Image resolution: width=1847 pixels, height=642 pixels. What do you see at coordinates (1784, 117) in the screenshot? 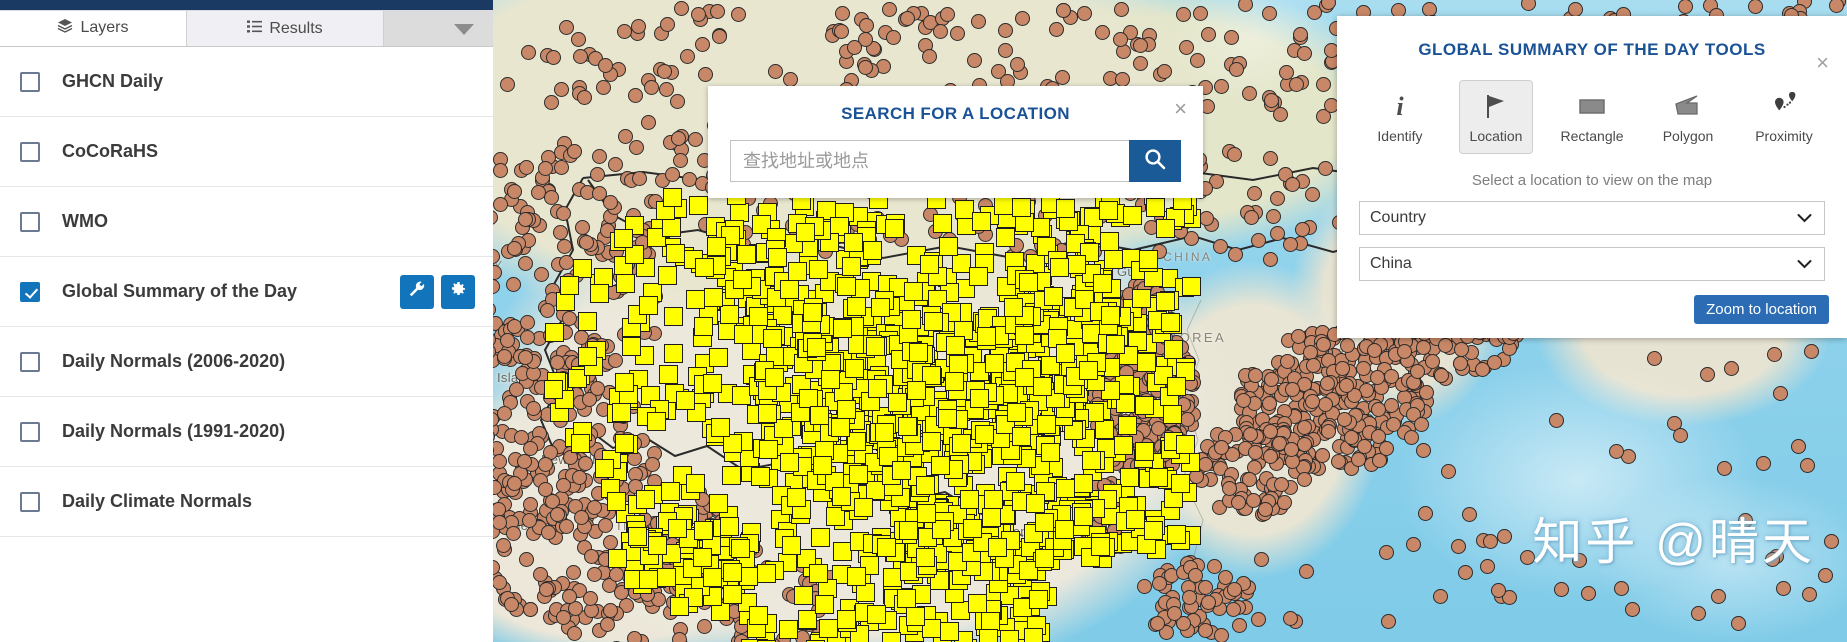
I see `tool-proximity: Proximity` at bounding box center [1784, 117].